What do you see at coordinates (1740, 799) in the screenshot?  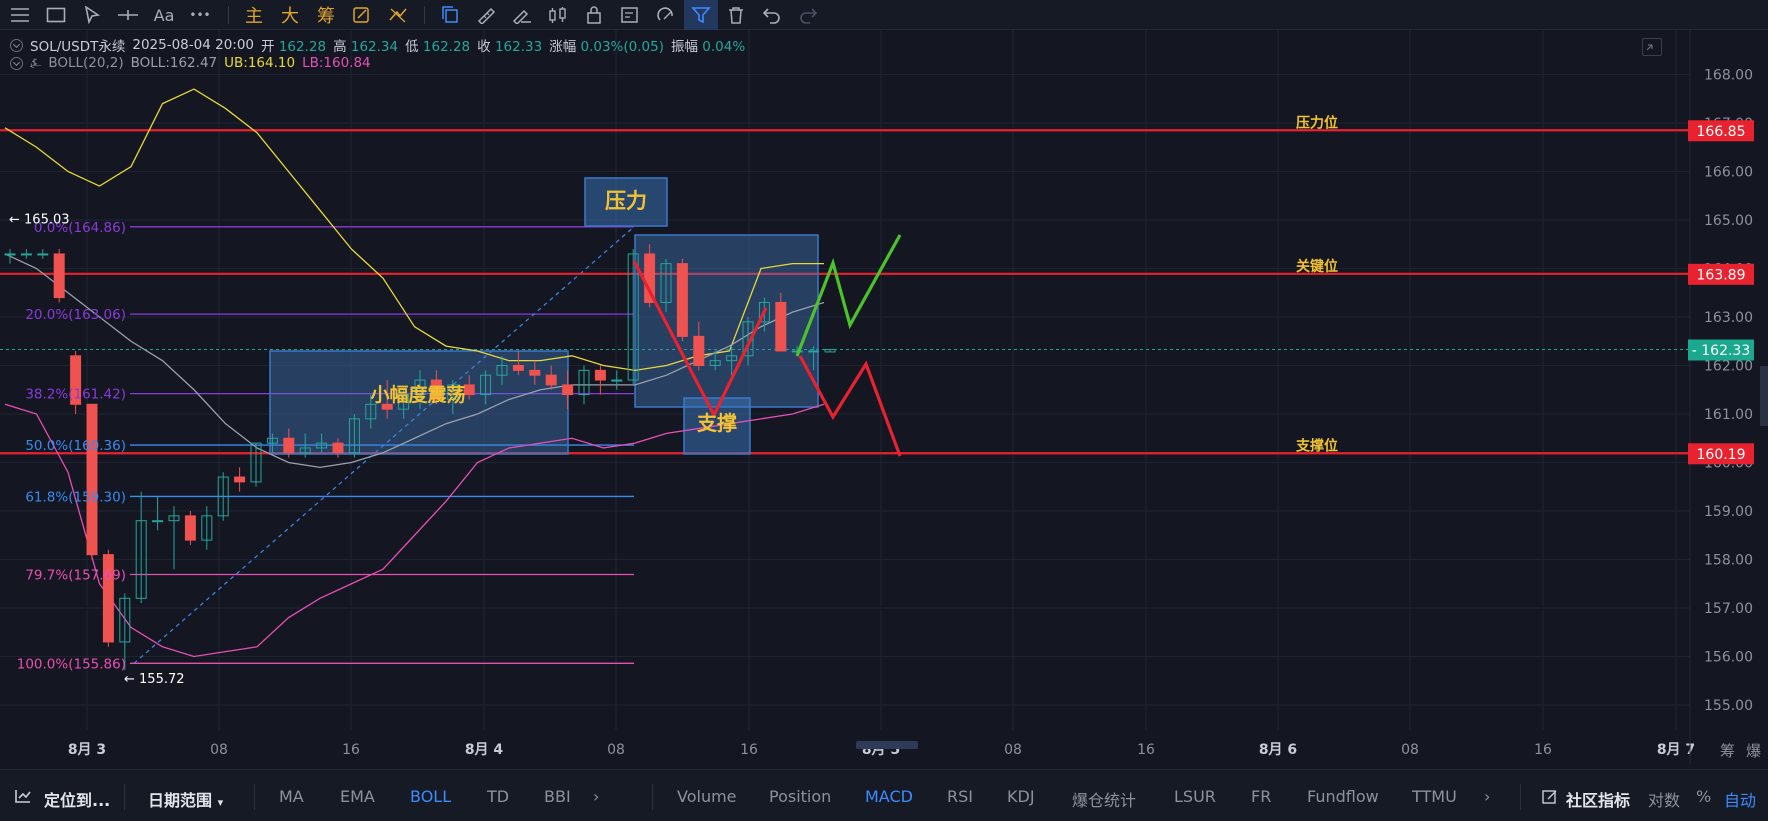 I see `auto-scale-toggle: 自动` at bounding box center [1740, 799].